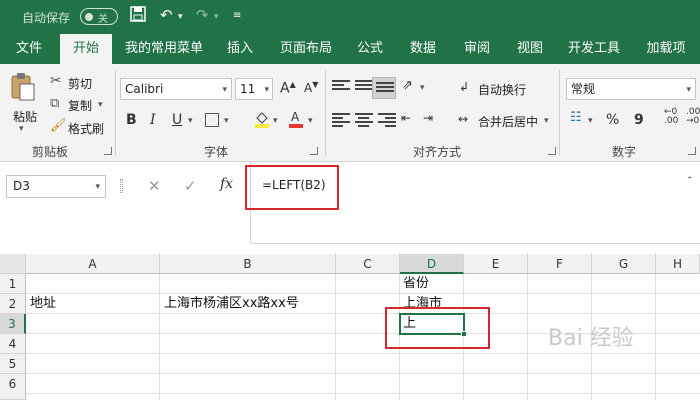 The width and height of the screenshot is (700, 400). I want to click on name-box-dropdown-icon: ▾, so click(97, 187).